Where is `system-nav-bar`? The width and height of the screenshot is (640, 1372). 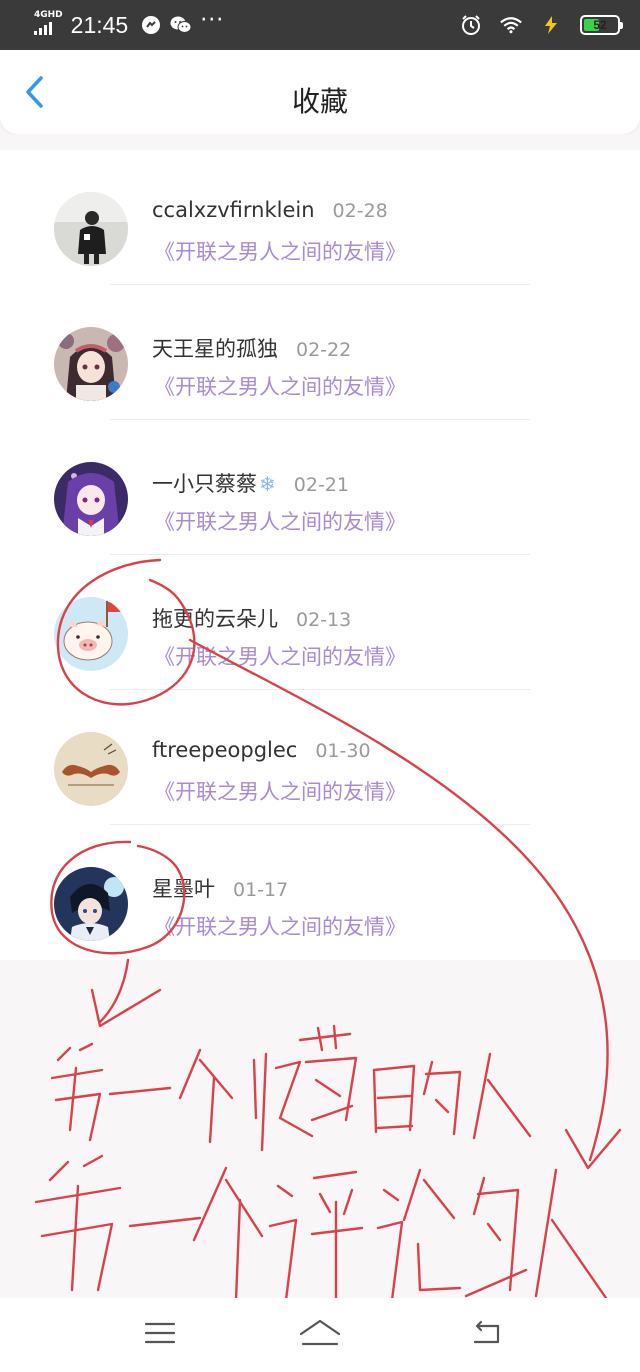 system-nav-bar is located at coordinates (320, 1335).